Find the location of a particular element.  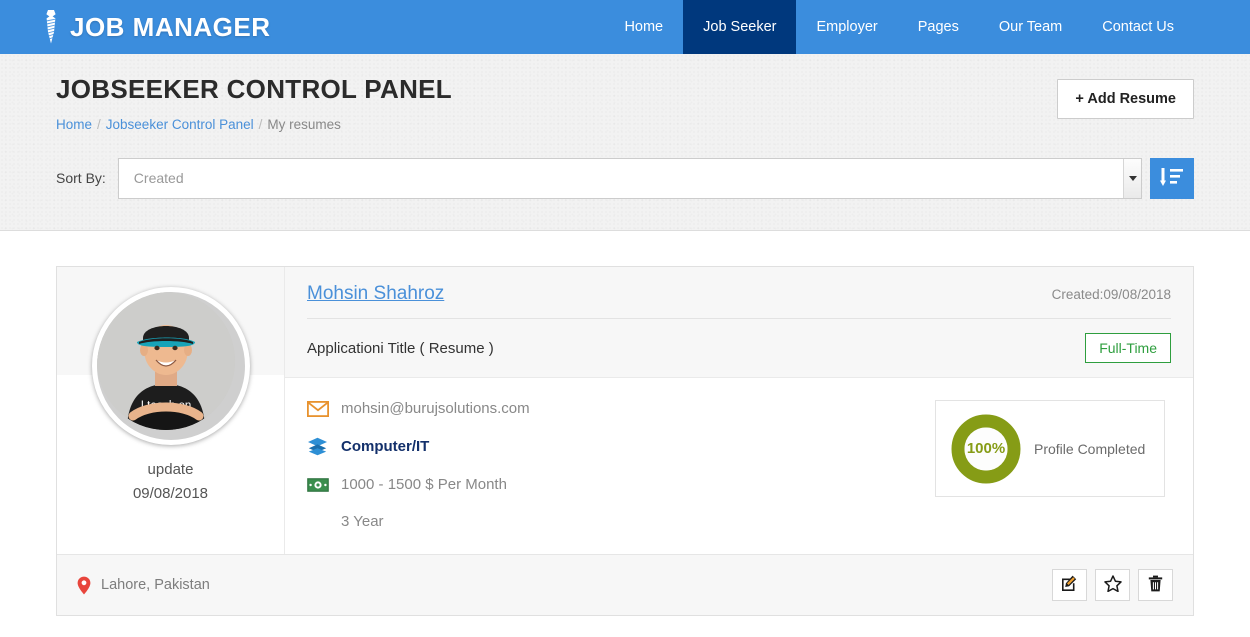

breadcrumb-current: My resumes is located at coordinates (304, 124).